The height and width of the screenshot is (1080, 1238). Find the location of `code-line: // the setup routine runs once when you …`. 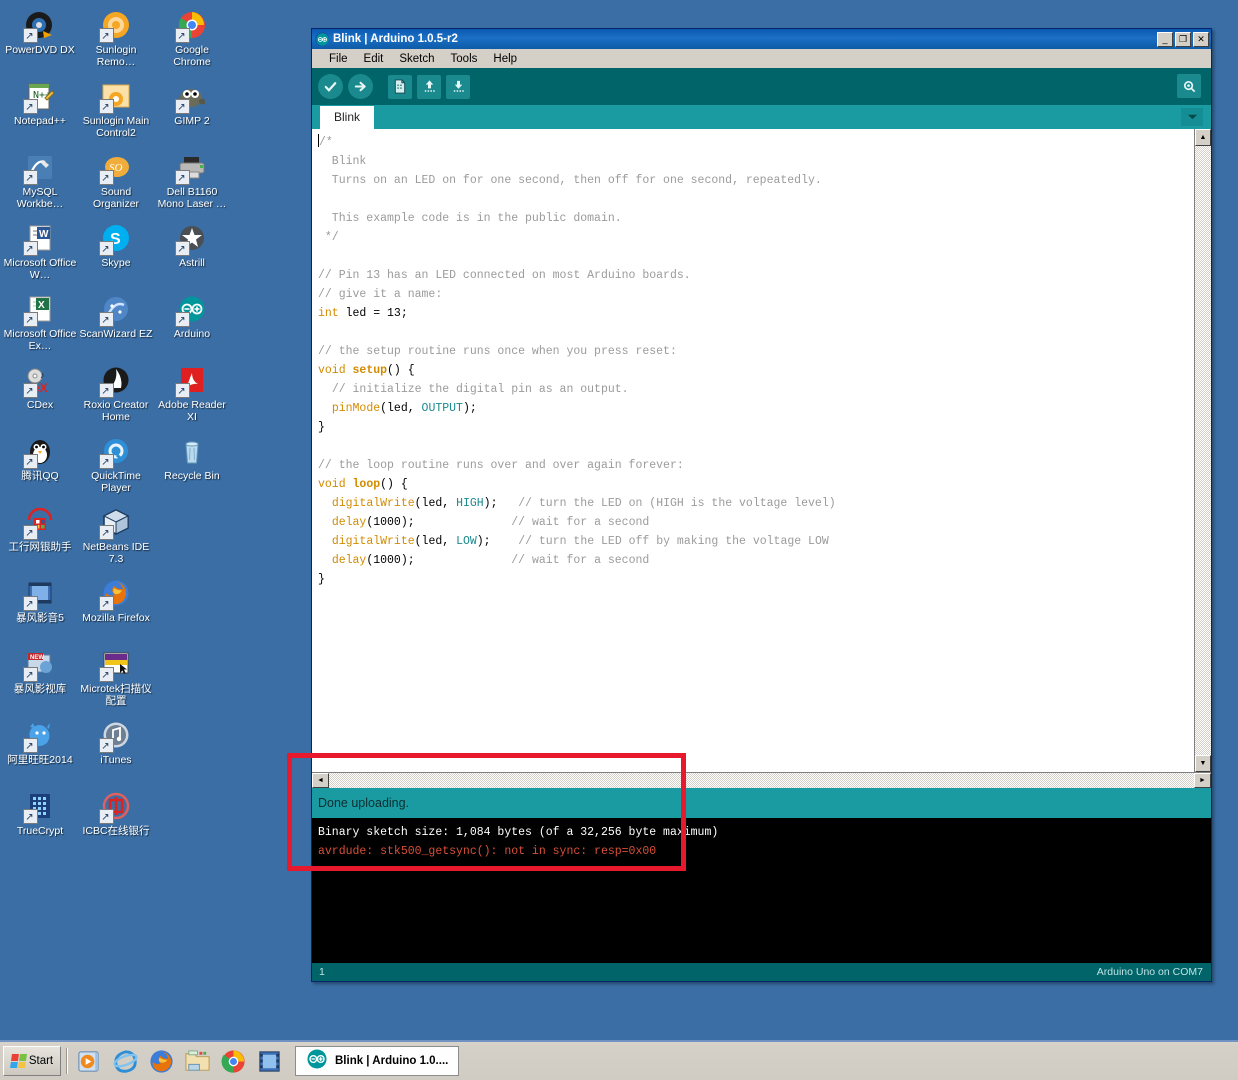

code-line: // the setup routine runs once when you … is located at coordinates (756, 351).